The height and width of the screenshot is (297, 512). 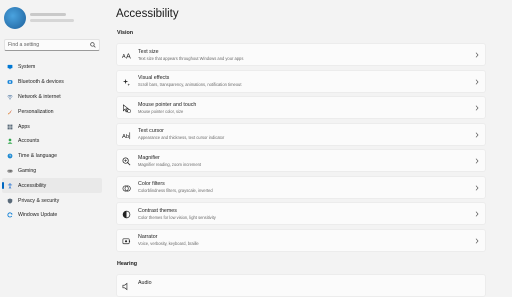 I want to click on sidebar-item-label: Privacy & security, so click(x=38, y=201).